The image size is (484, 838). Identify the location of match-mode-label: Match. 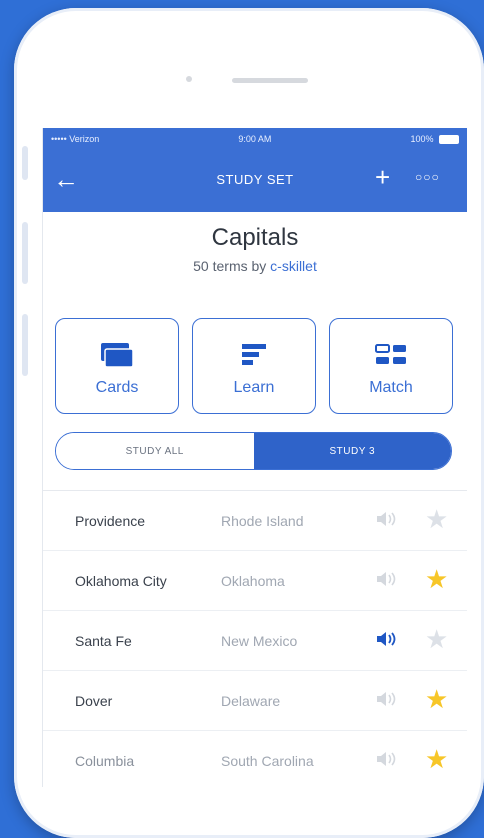
(391, 387).